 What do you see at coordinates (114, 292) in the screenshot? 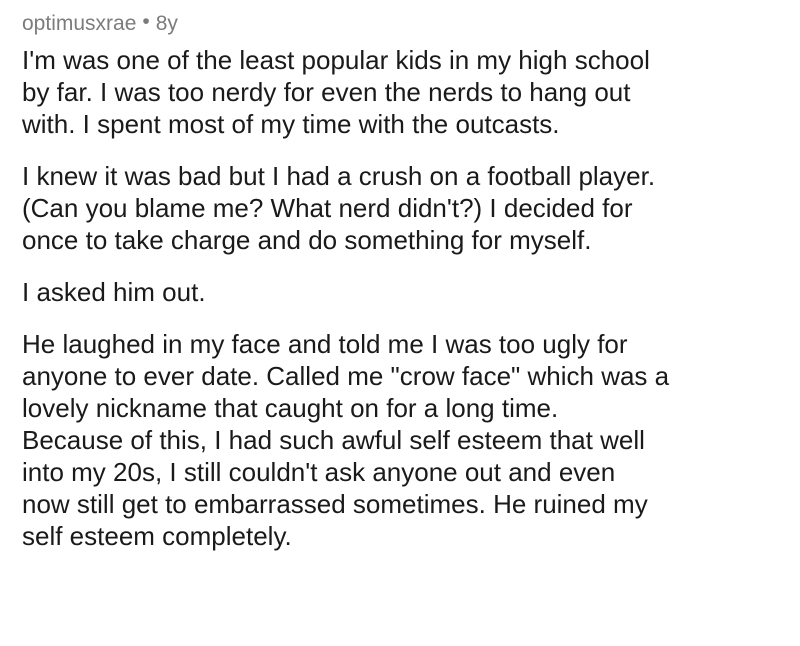
I see `comment-paragraph: I asked him out.` at bounding box center [114, 292].